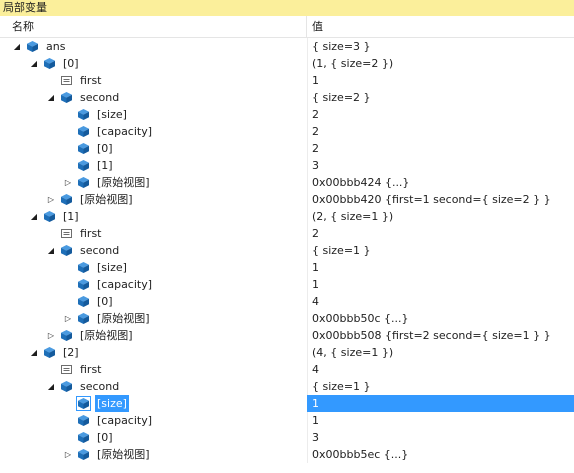  What do you see at coordinates (440, 46) in the screenshot?
I see `variable-value: { size=3 }` at bounding box center [440, 46].